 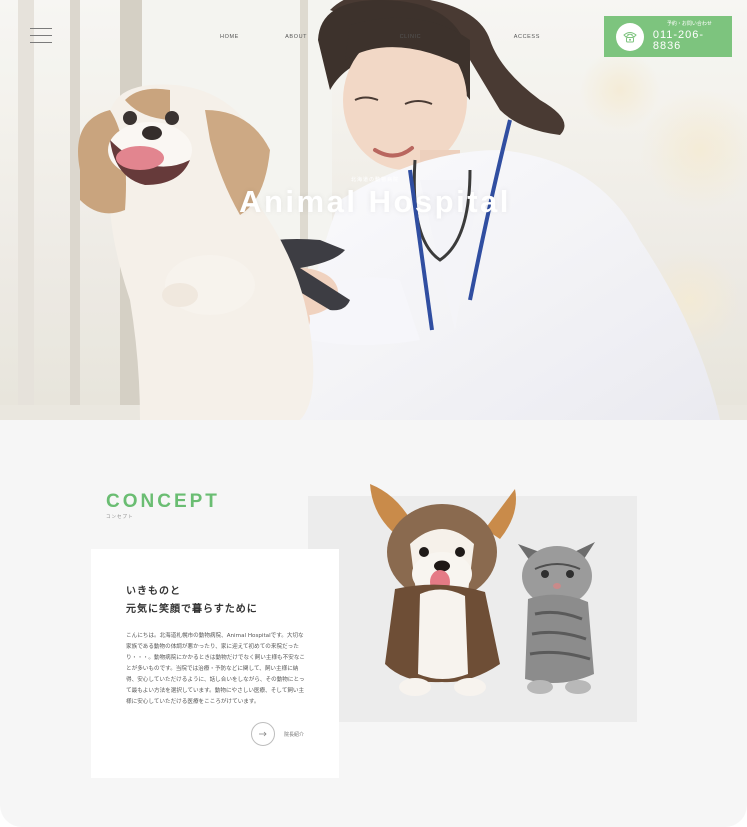 What do you see at coordinates (689, 23) in the screenshot?
I see `phone-label: 予約・お問い合わせ` at bounding box center [689, 23].